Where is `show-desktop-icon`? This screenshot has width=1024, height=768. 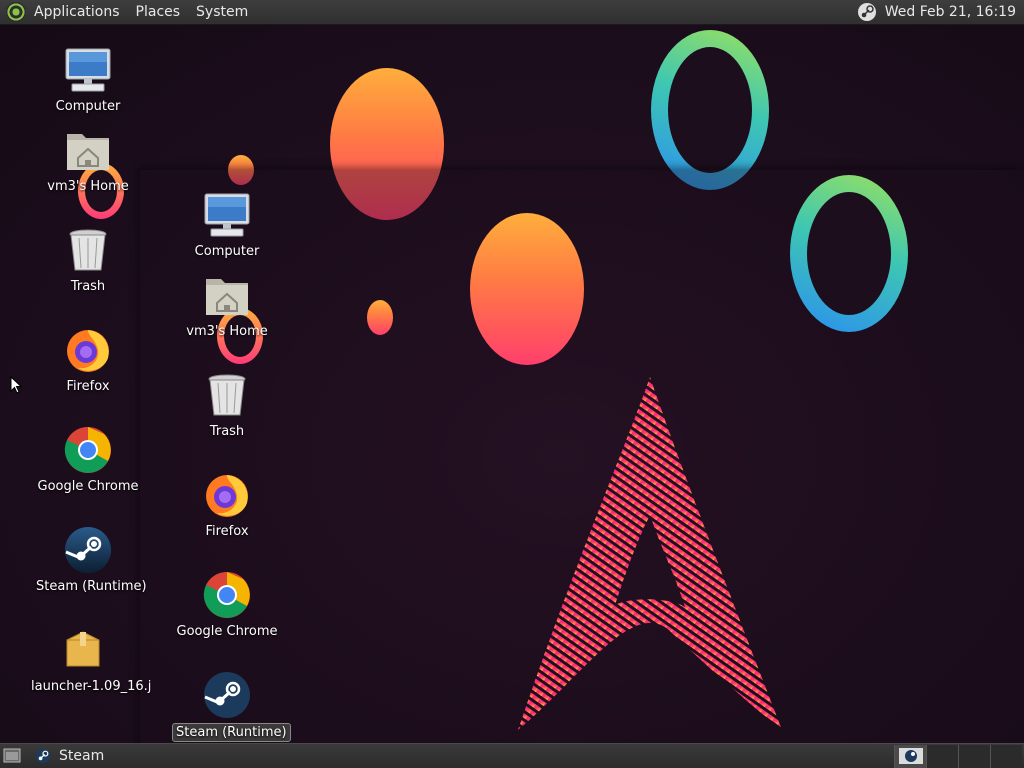 show-desktop-icon is located at coordinates (12, 755).